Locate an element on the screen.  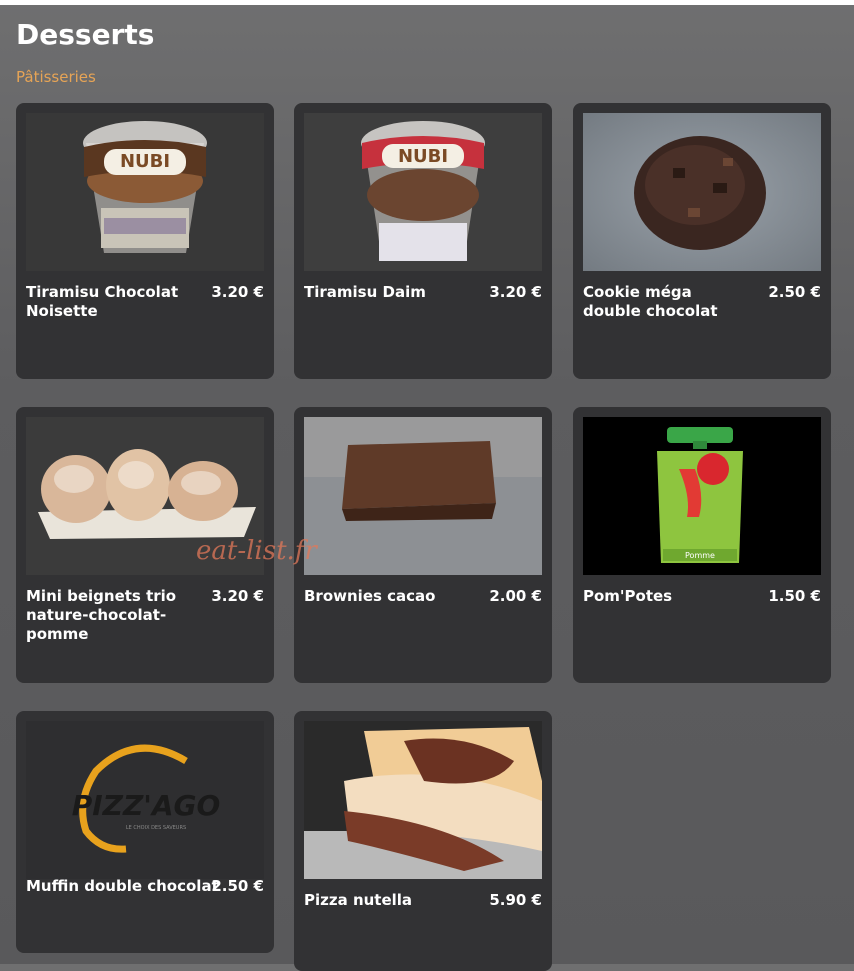
product-card: Brownies cacao 2.00 € is located at coordinates (423, 545).